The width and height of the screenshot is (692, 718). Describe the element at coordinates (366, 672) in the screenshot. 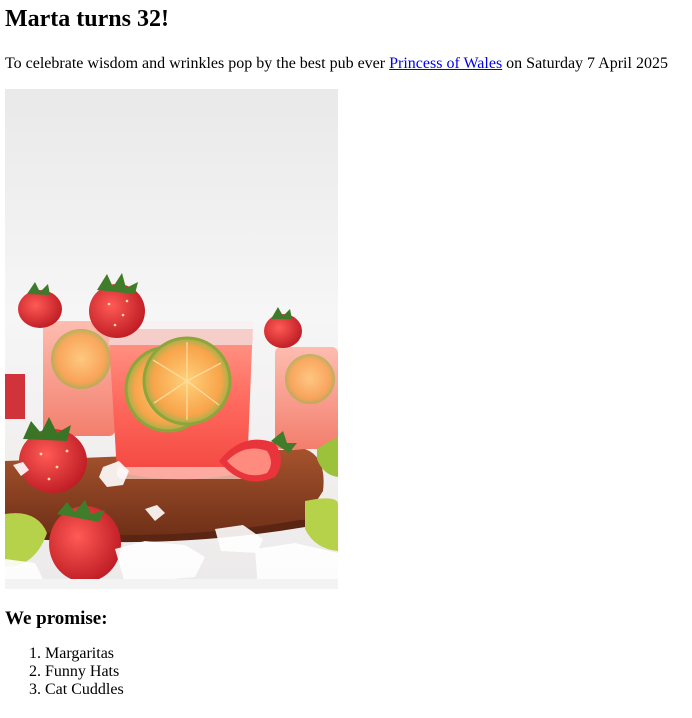

I see `list-item: Funny Hats` at that location.